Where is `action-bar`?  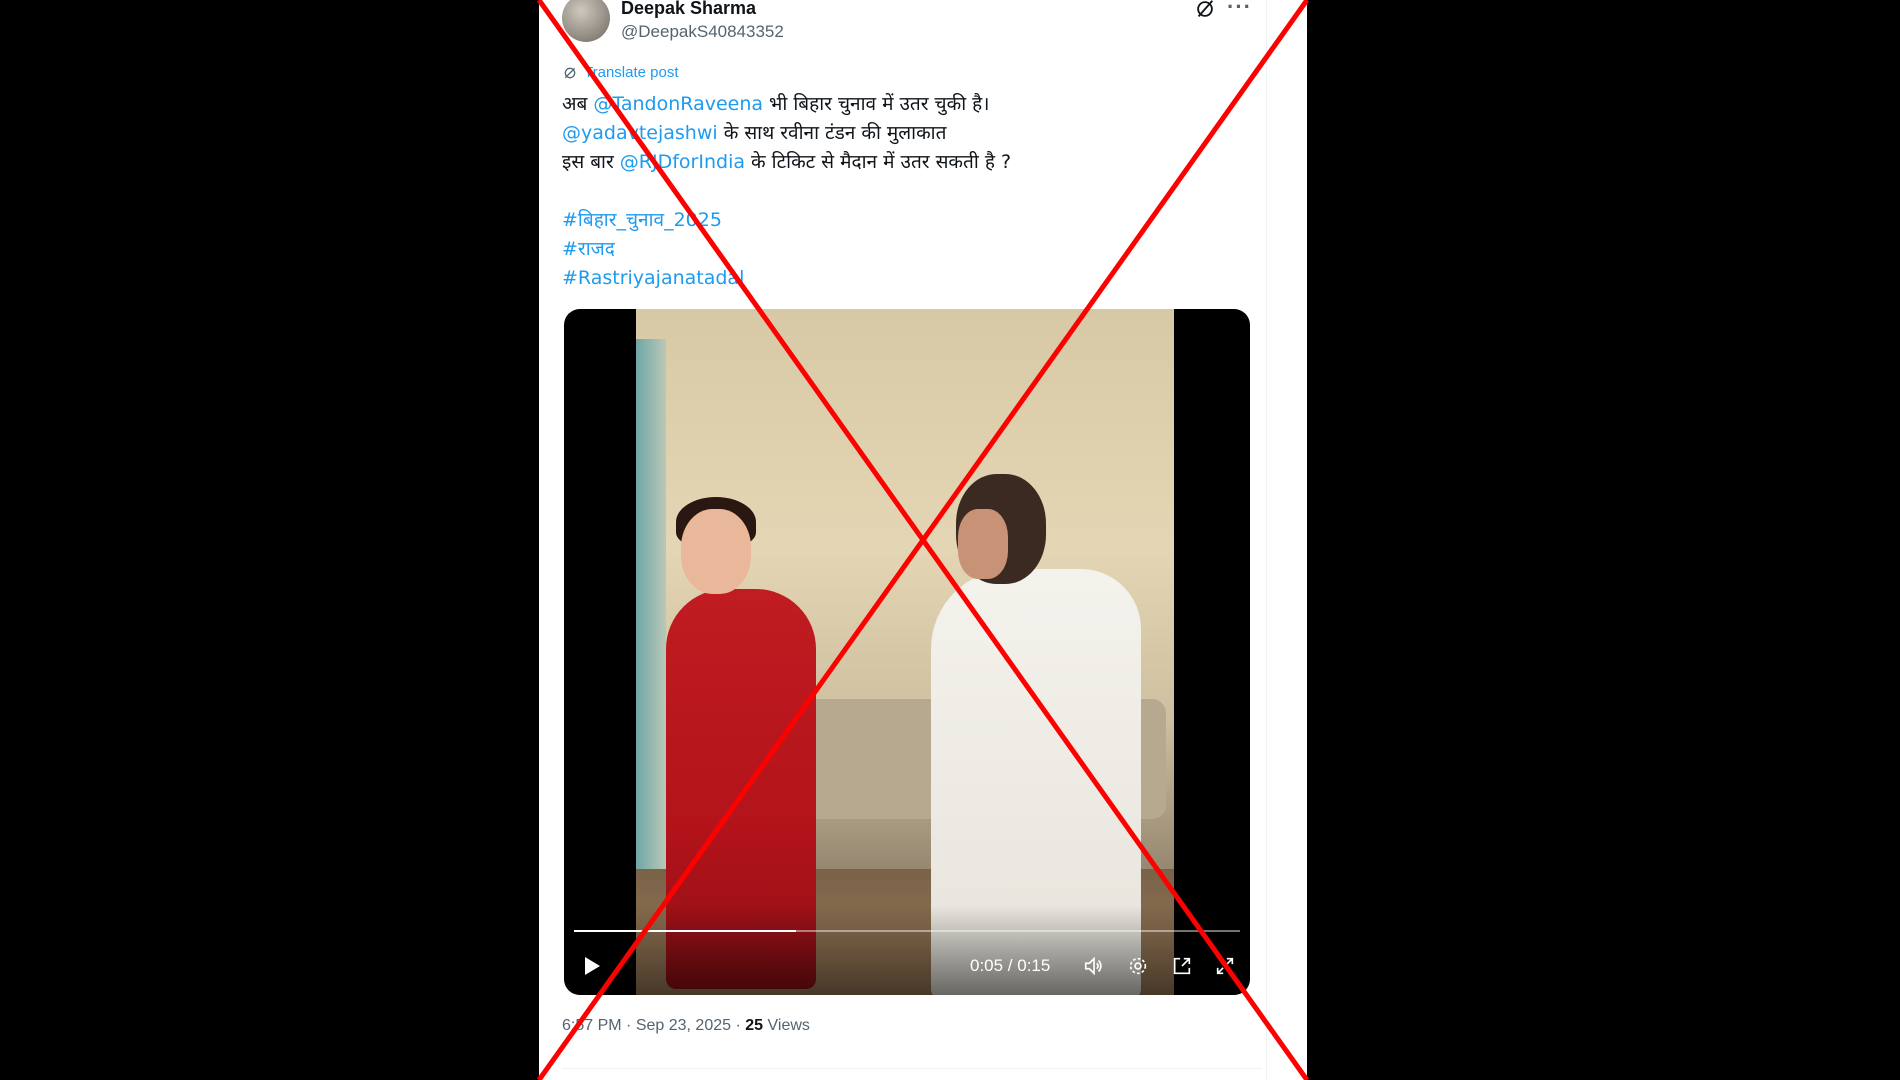 action-bar is located at coordinates (912, 1074).